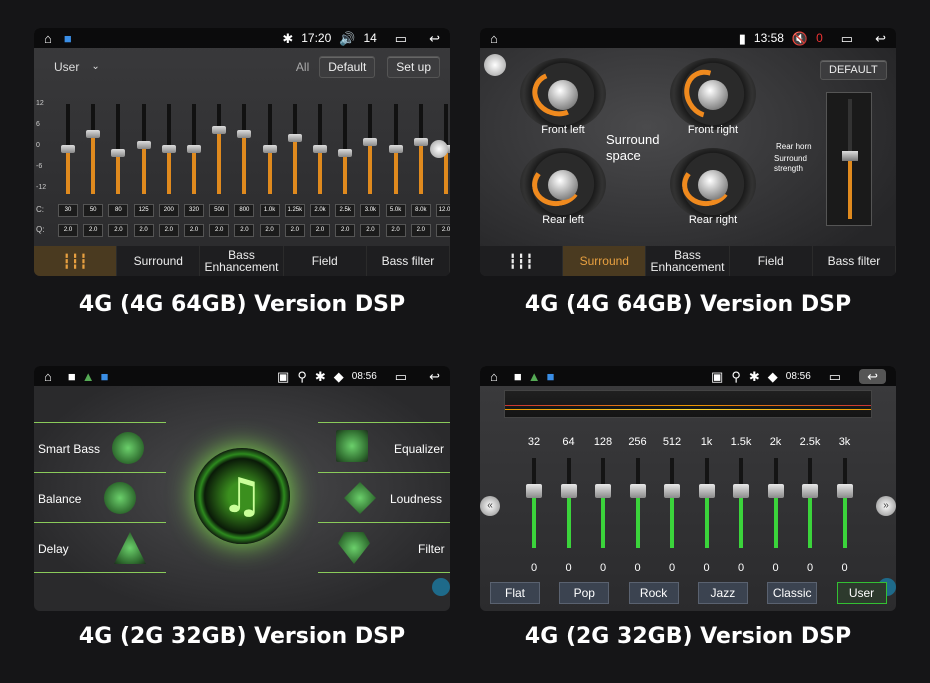  Describe the element at coordinates (354, 548) in the screenshot. I see `filter-icon` at that location.